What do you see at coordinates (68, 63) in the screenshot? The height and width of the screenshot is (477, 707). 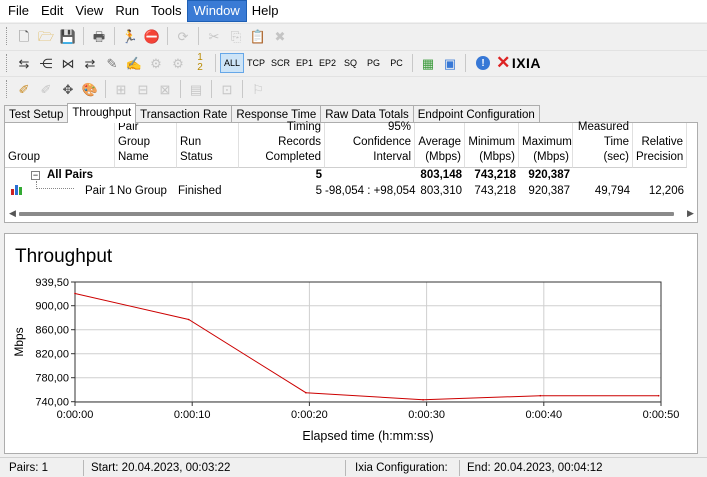 I see `network-icon: ⋈` at bounding box center [68, 63].